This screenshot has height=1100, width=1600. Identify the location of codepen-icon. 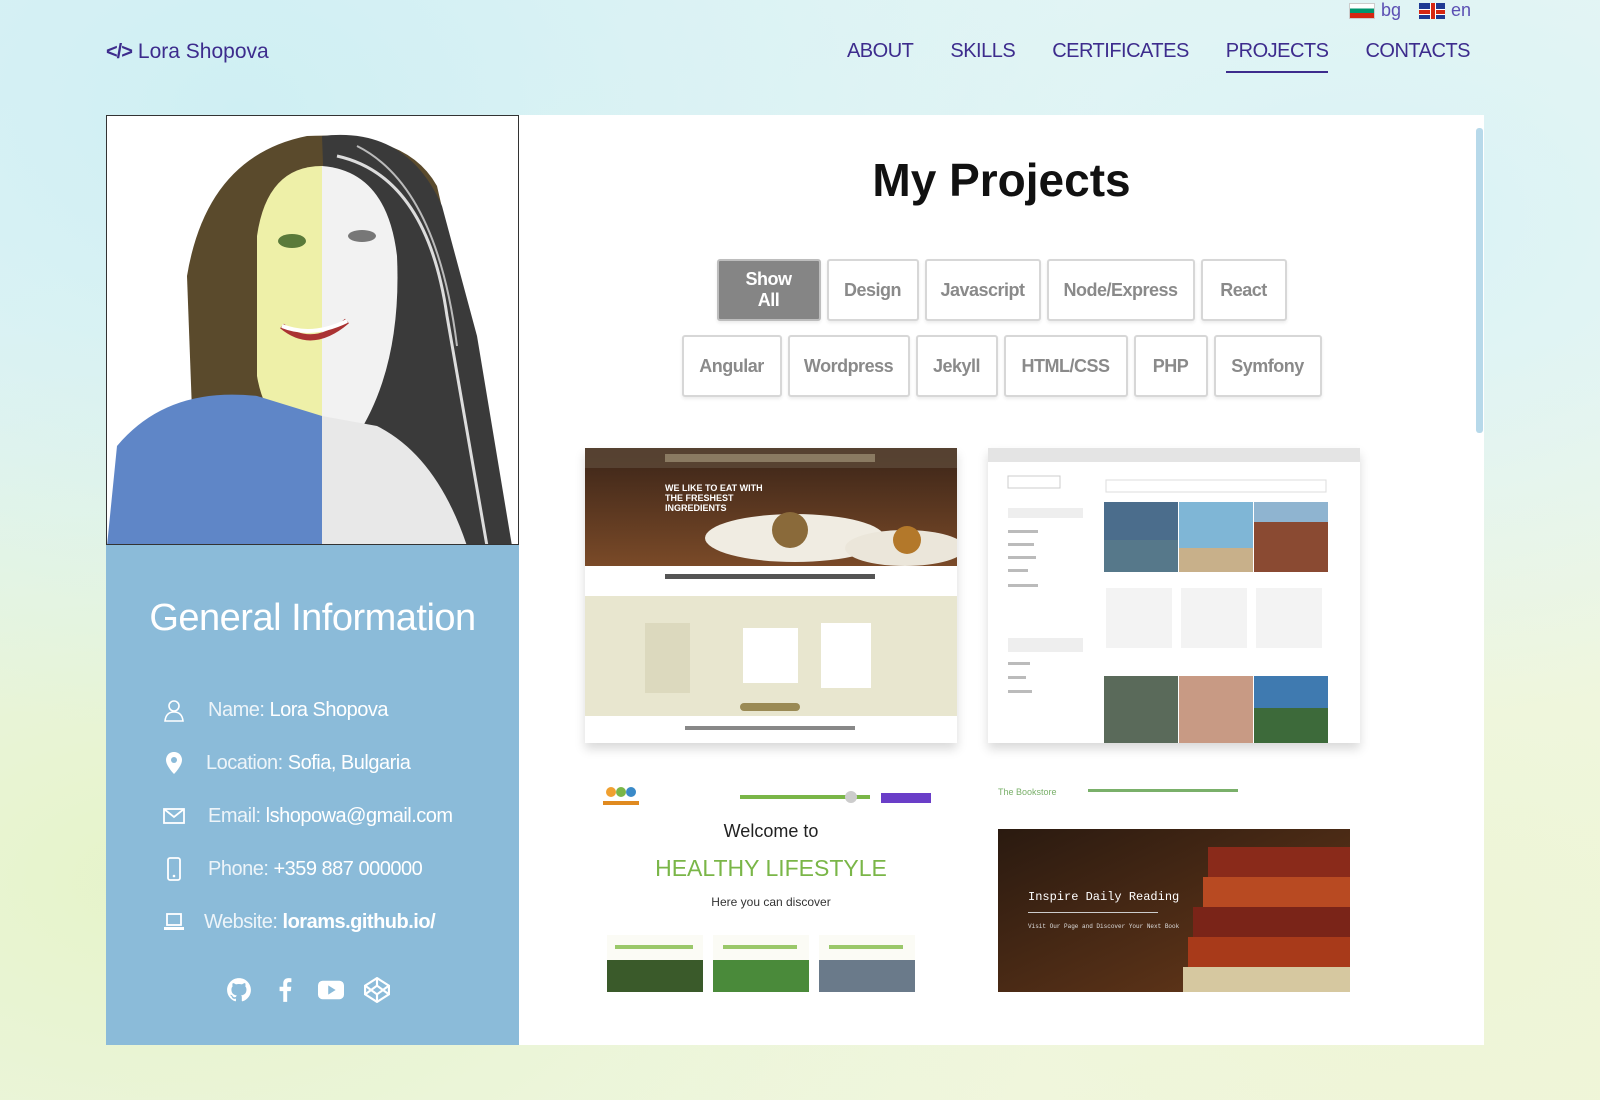
(377, 990).